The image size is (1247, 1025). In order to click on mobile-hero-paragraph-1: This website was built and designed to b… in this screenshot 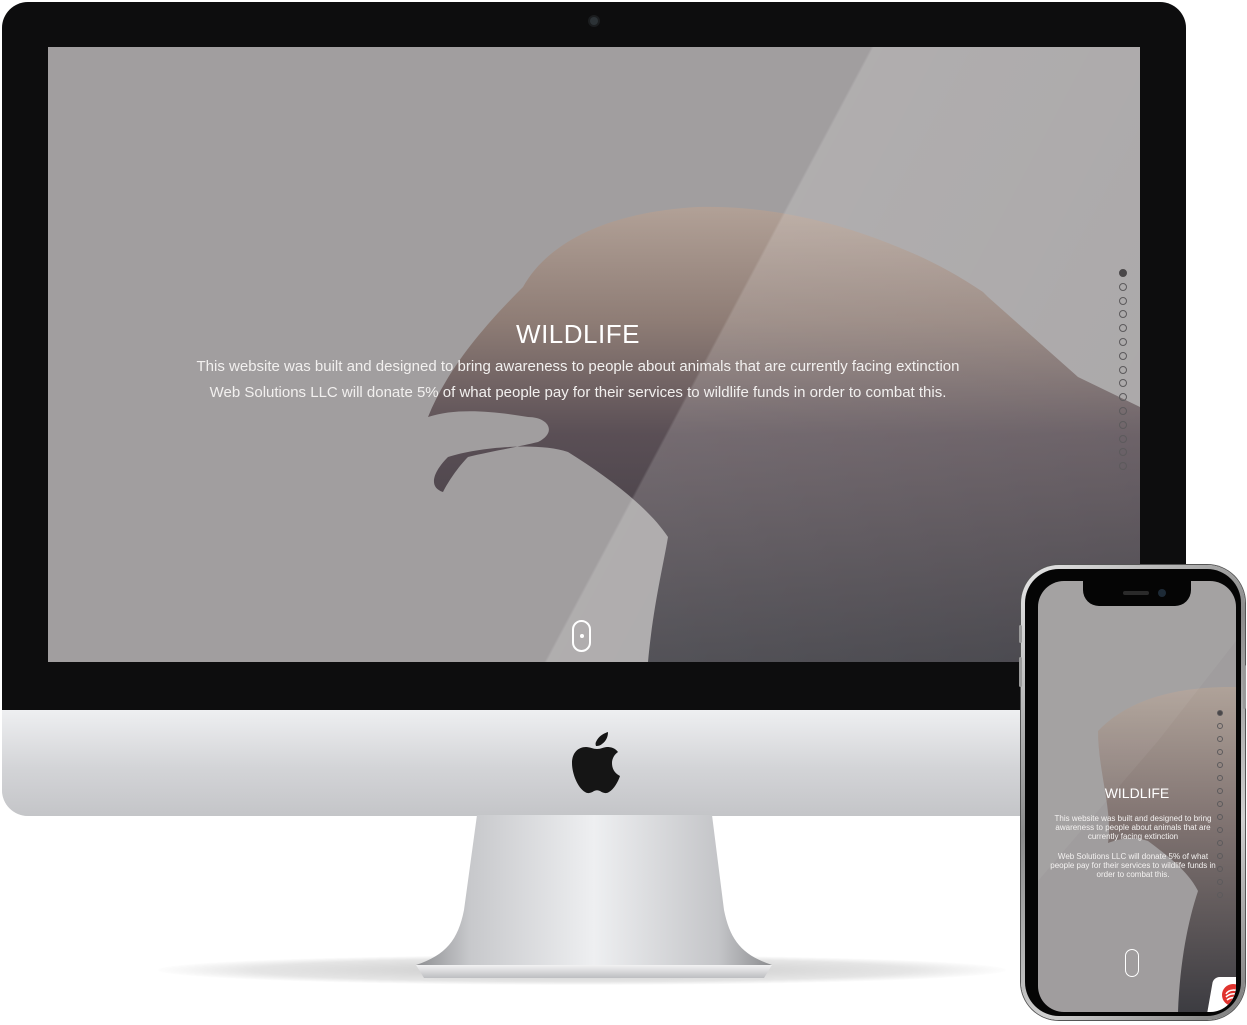, I will do `click(1133, 827)`.